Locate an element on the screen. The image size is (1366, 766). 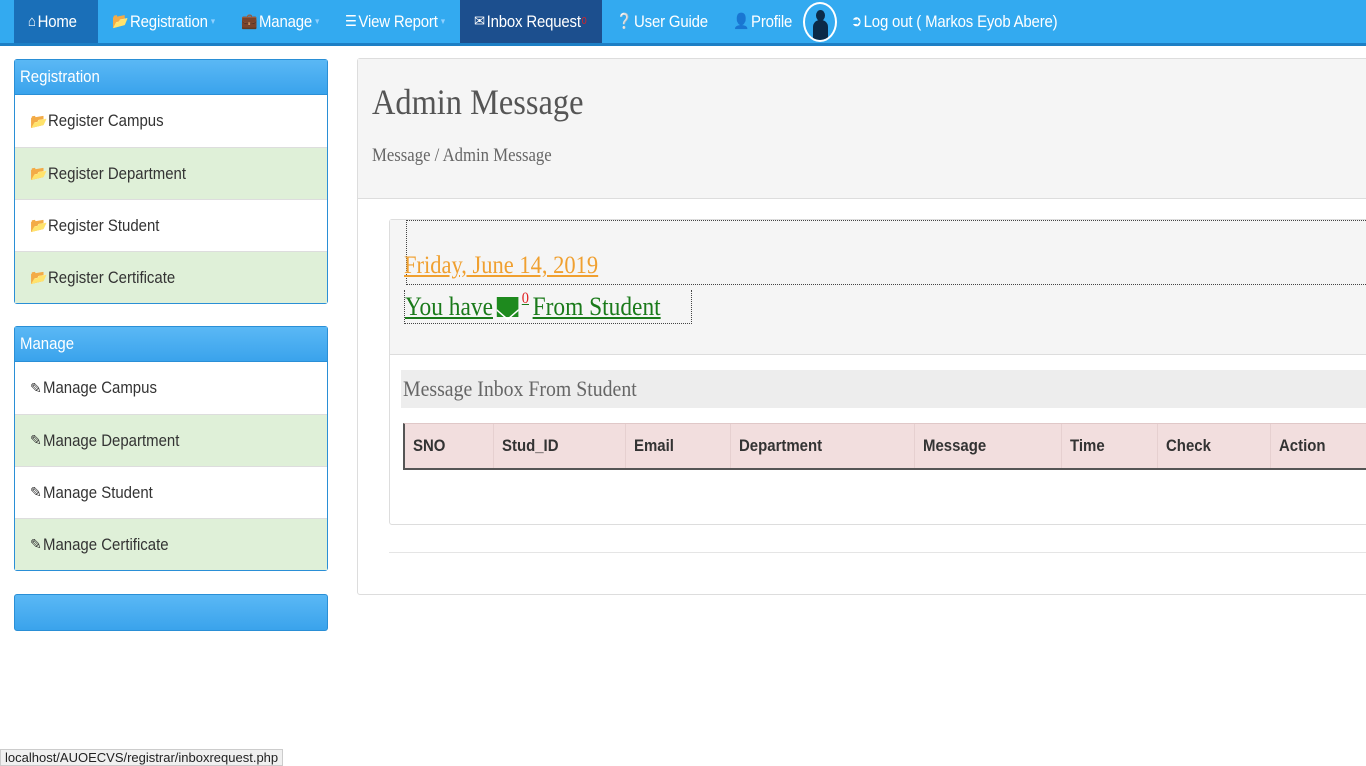
nav-view-report: ☰ View Report ▼ is located at coordinates (395, 21).